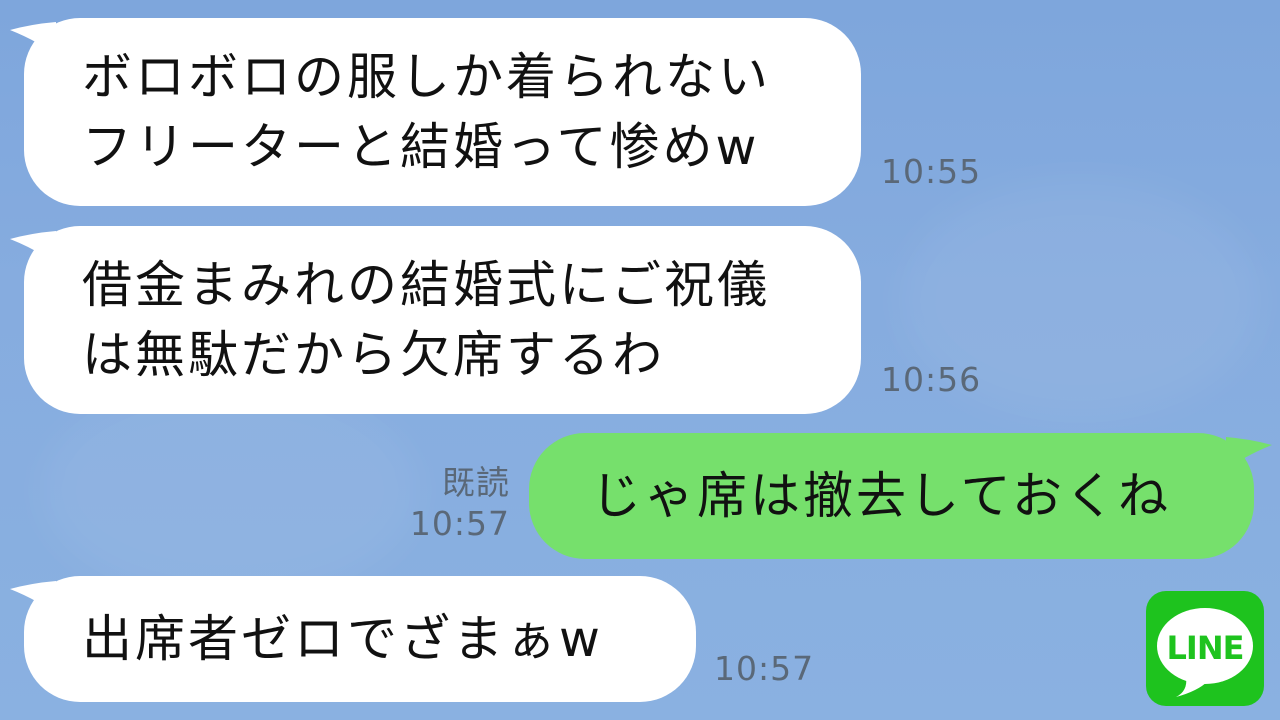 This screenshot has width=1280, height=720. Describe the element at coordinates (426, 77) in the screenshot. I see `message-line: ボロボロの服しか着られない` at that location.